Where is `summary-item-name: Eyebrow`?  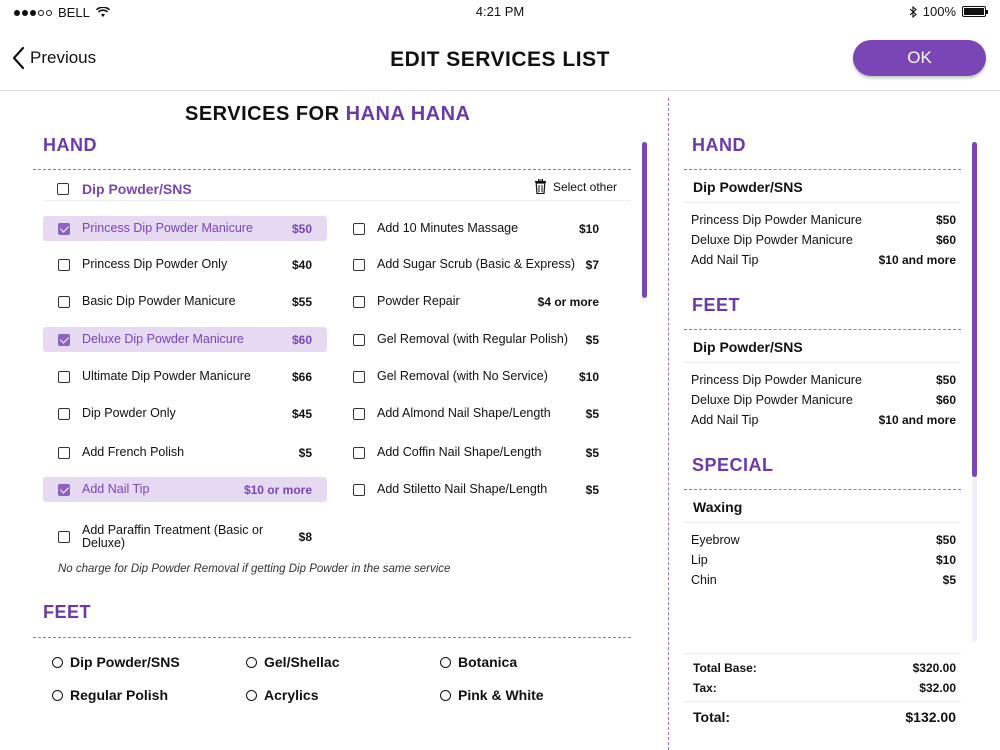
summary-item-name: Eyebrow is located at coordinates (715, 540).